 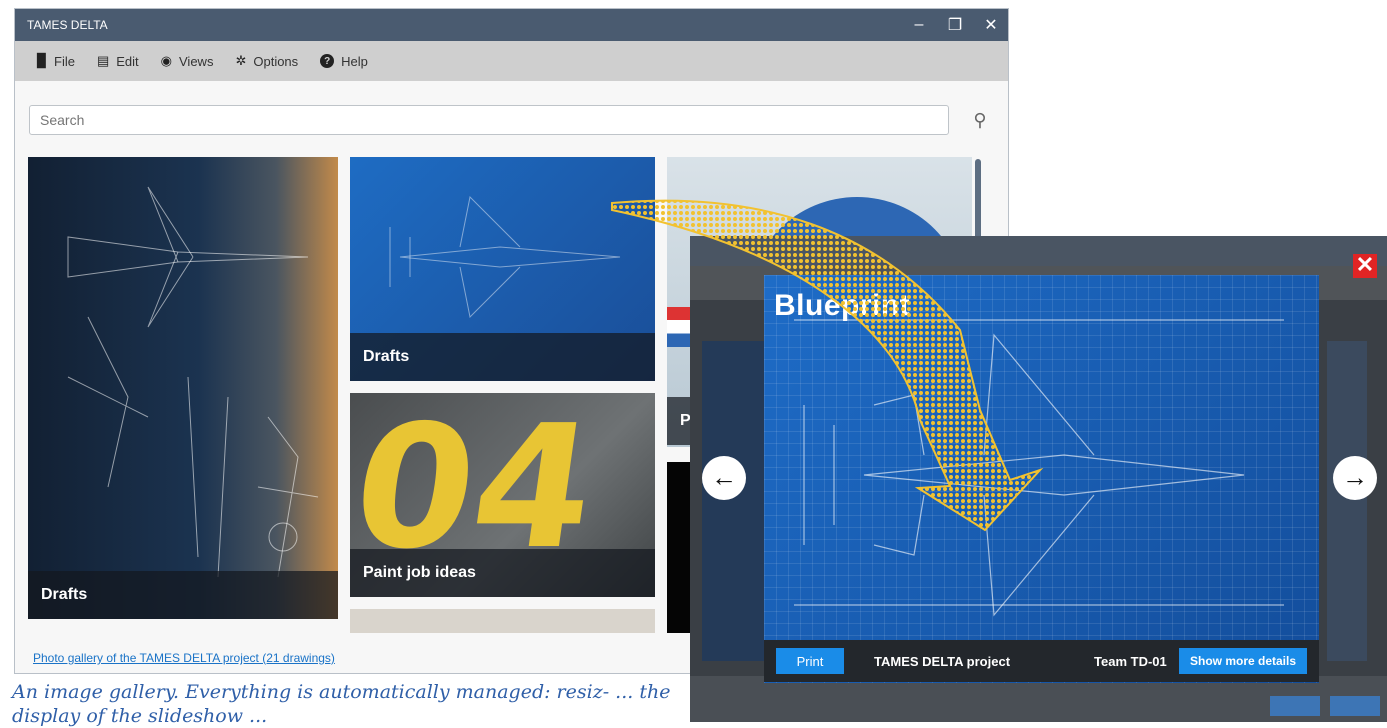 I want to click on blueprint-drawing, so click(x=1039, y=468).